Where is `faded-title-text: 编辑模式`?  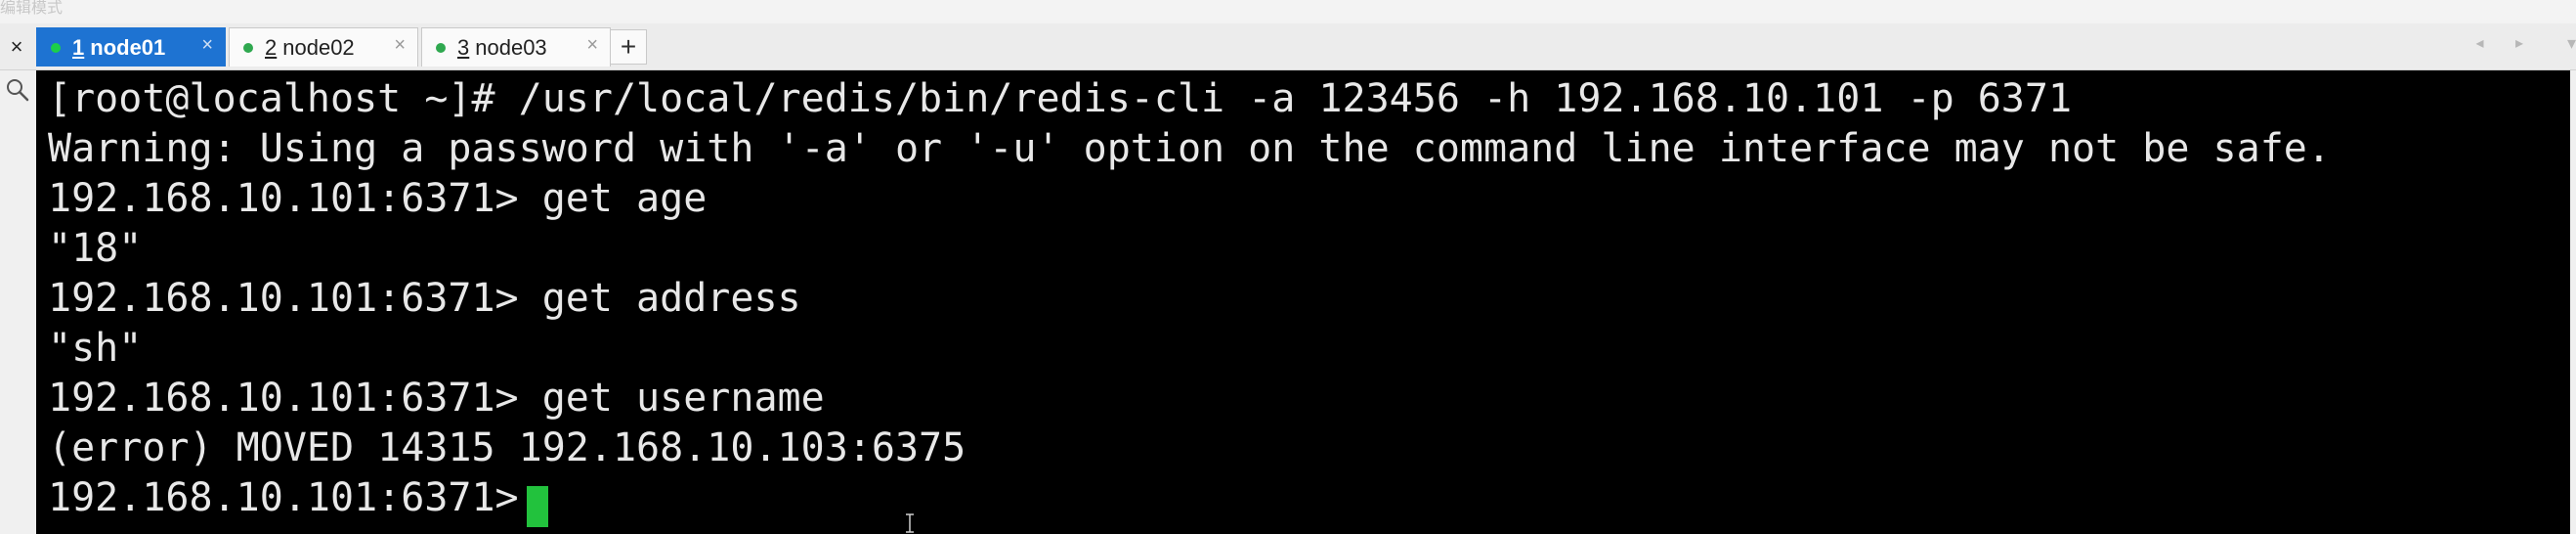 faded-title-text: 编辑模式 is located at coordinates (32, 8).